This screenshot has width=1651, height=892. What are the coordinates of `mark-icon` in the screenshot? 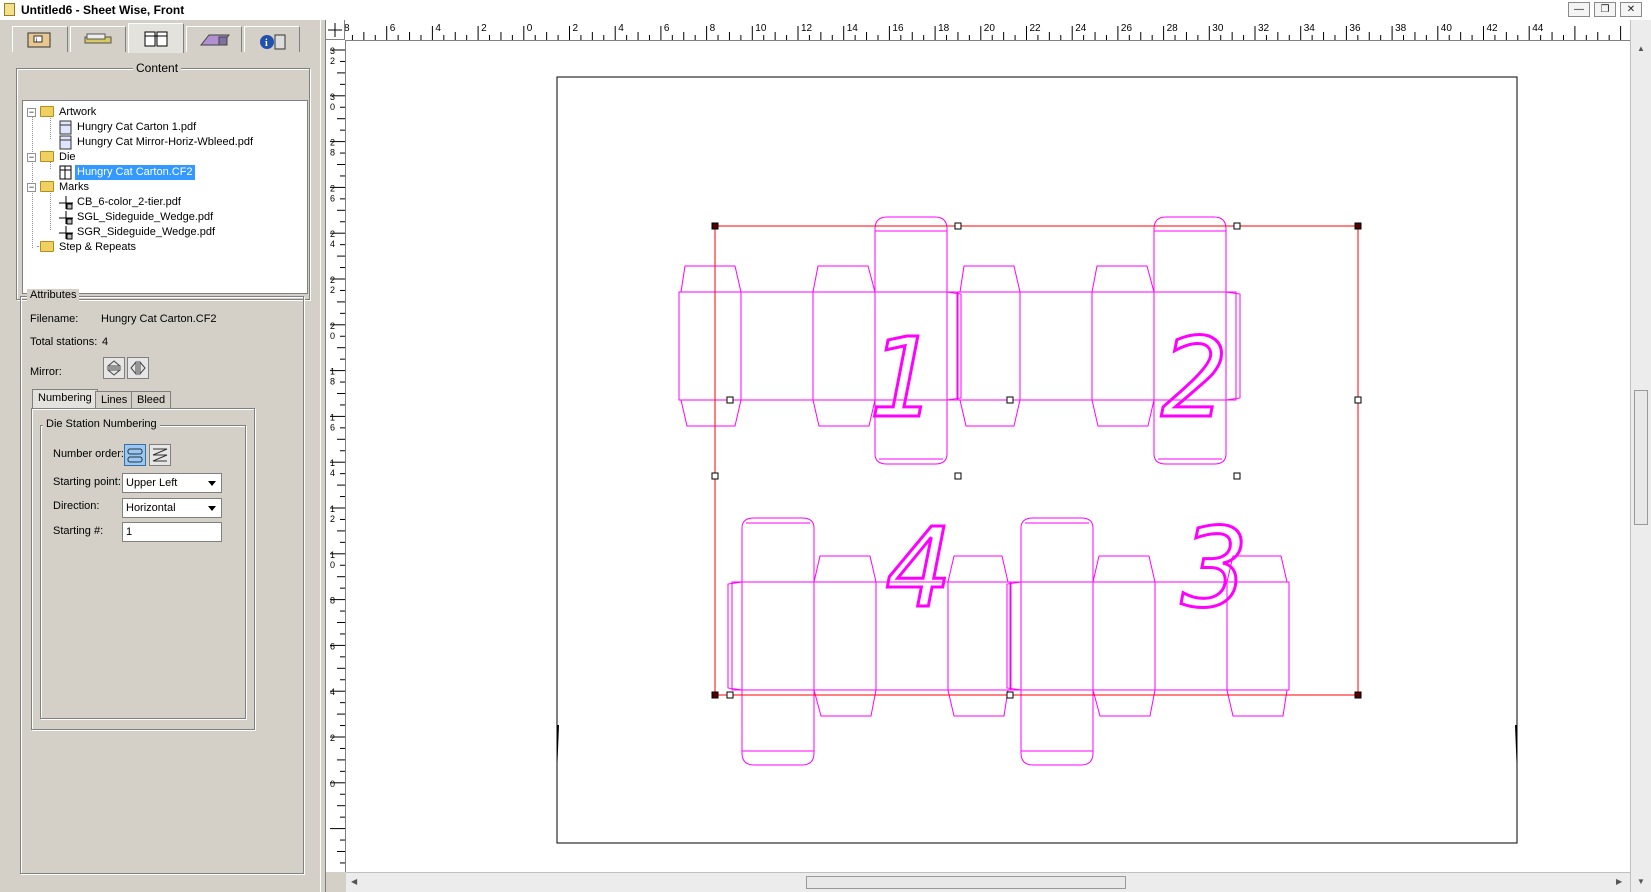 It's located at (66, 203).